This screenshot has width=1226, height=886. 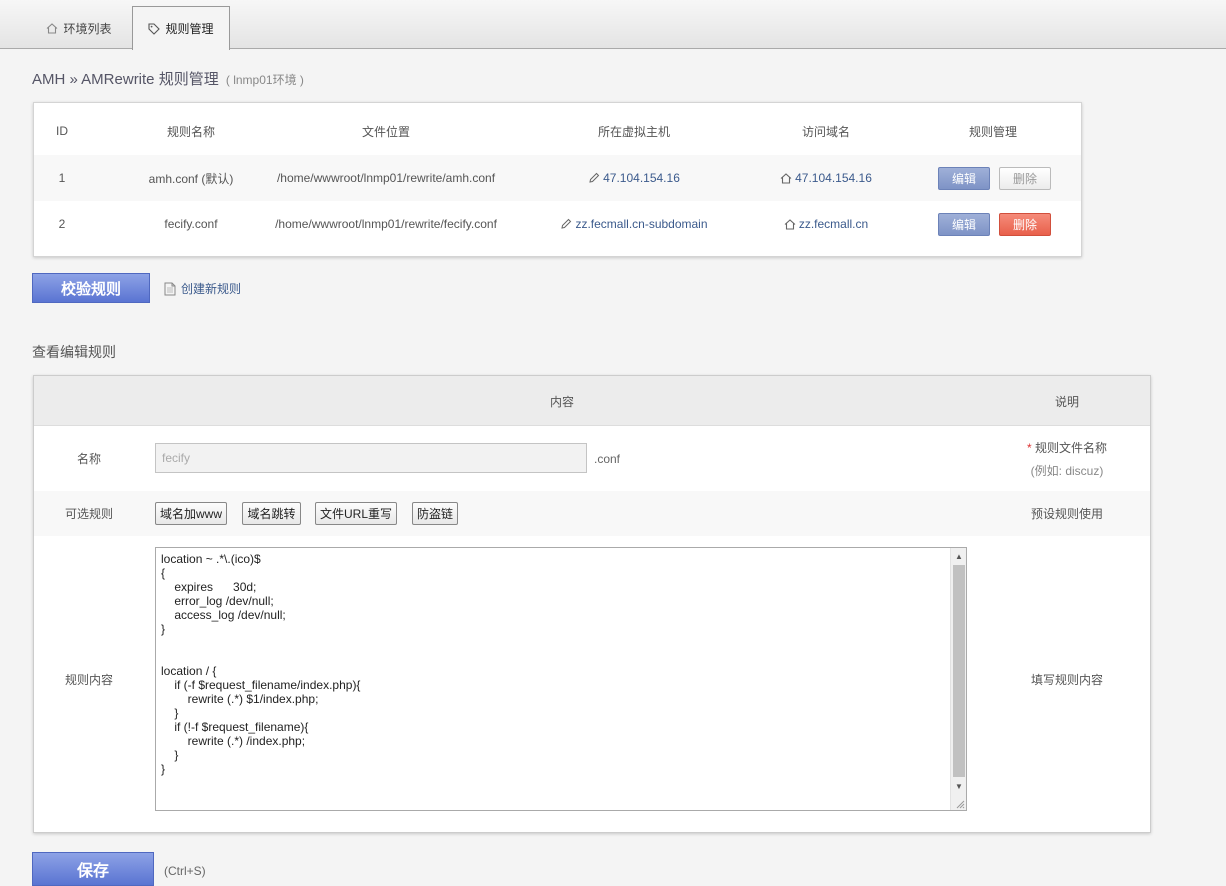 I want to click on required-star: *, so click(x=1029, y=447).